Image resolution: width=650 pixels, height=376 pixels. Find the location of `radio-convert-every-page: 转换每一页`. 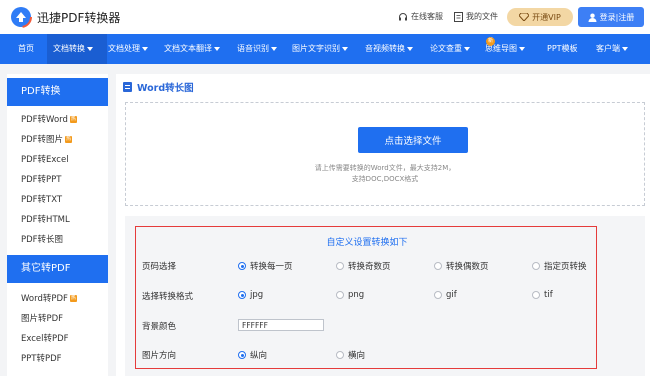

radio-convert-every-page: 转换每一页 is located at coordinates (265, 266).